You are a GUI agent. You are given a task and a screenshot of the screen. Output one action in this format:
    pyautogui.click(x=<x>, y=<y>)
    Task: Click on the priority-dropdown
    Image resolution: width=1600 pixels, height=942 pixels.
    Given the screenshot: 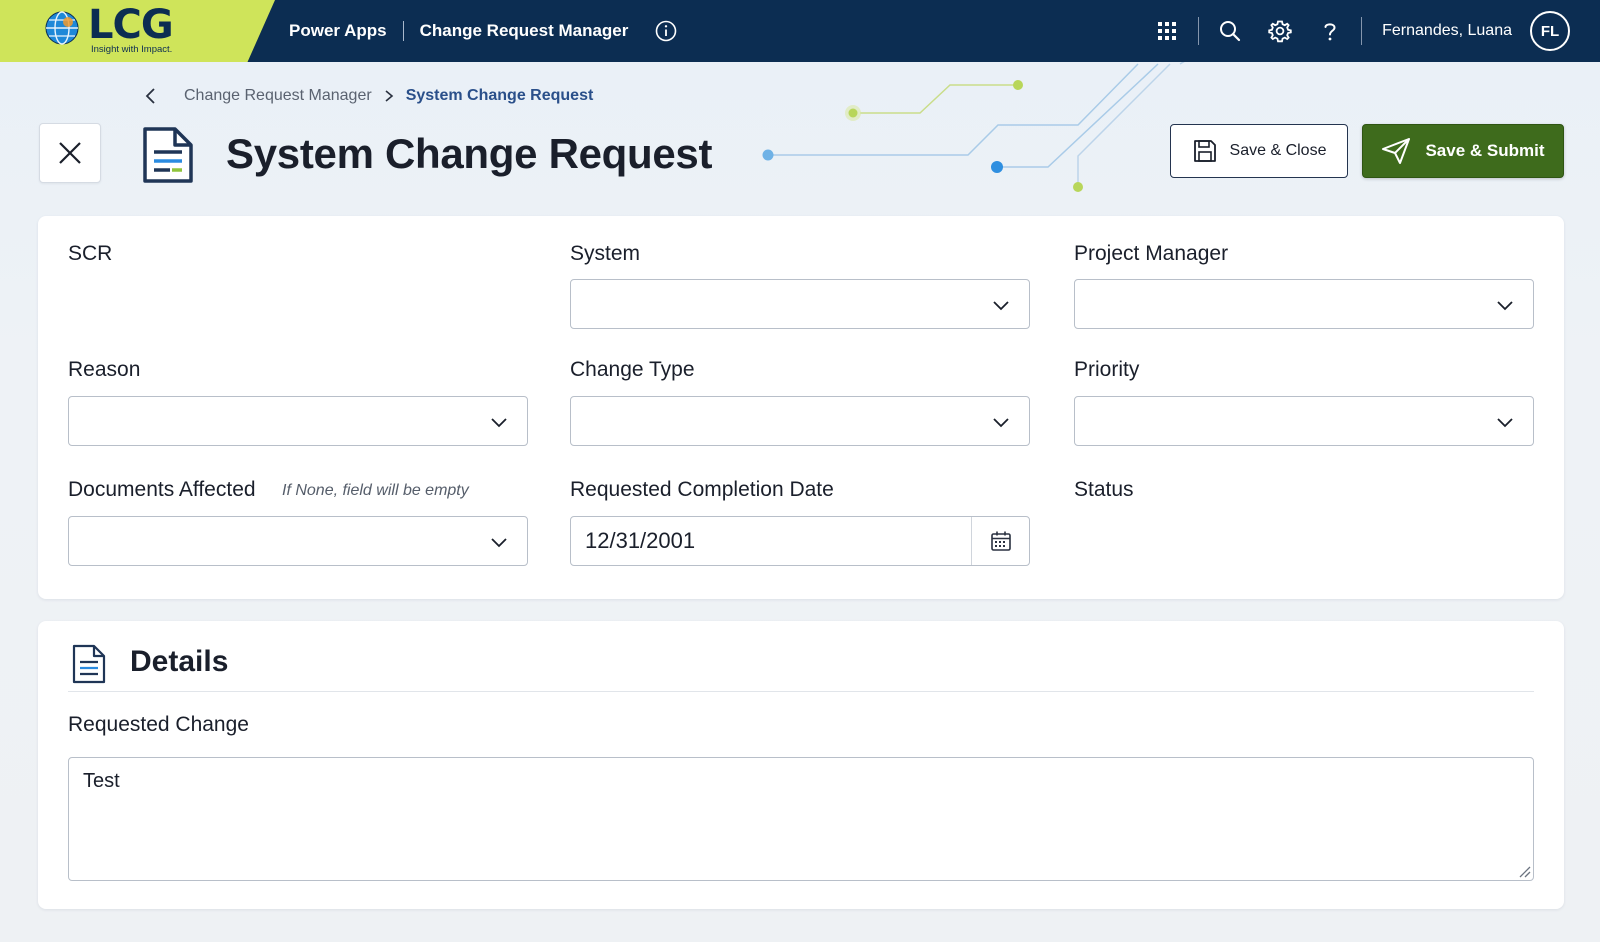 What is the action you would take?
    pyautogui.click(x=1304, y=421)
    